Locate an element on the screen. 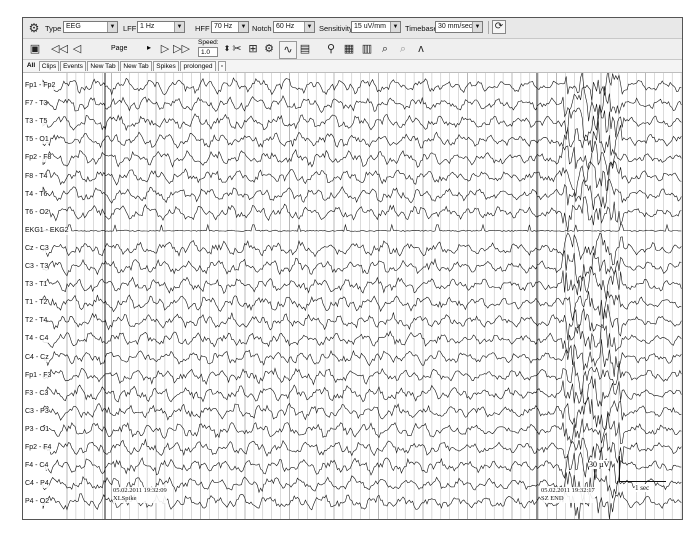 The image size is (700, 535). sensitivity-select: 15 uV/mm ▼ is located at coordinates (376, 27).